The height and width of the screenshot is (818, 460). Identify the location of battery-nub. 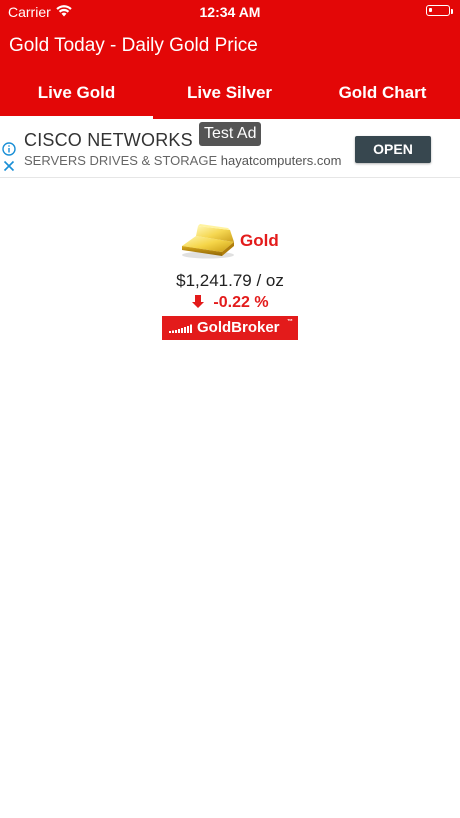
(452, 11).